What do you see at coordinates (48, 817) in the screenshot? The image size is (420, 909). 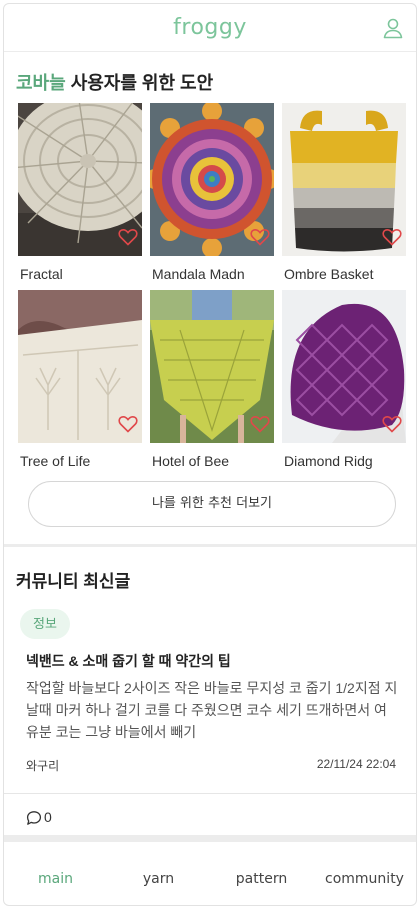 I see `comment-count: 0` at bounding box center [48, 817].